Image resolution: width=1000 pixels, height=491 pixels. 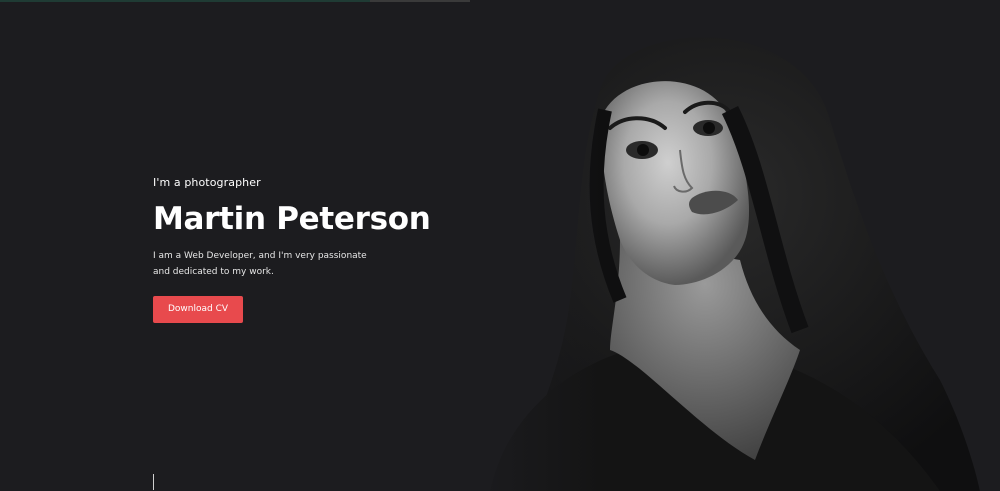 What do you see at coordinates (198, 310) in the screenshot?
I see `download-cv-button: Download CV` at bounding box center [198, 310].